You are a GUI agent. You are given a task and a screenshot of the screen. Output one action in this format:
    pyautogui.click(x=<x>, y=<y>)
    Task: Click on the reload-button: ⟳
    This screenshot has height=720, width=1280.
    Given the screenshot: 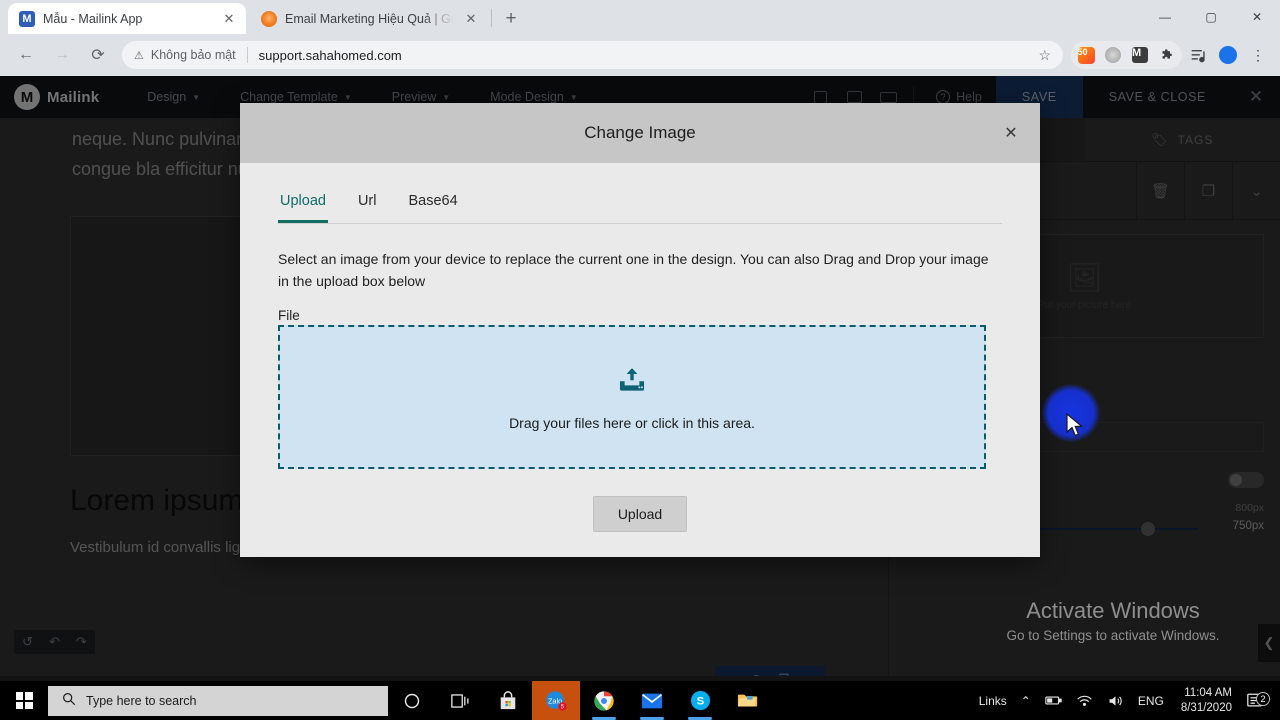 What is the action you would take?
    pyautogui.click(x=98, y=55)
    